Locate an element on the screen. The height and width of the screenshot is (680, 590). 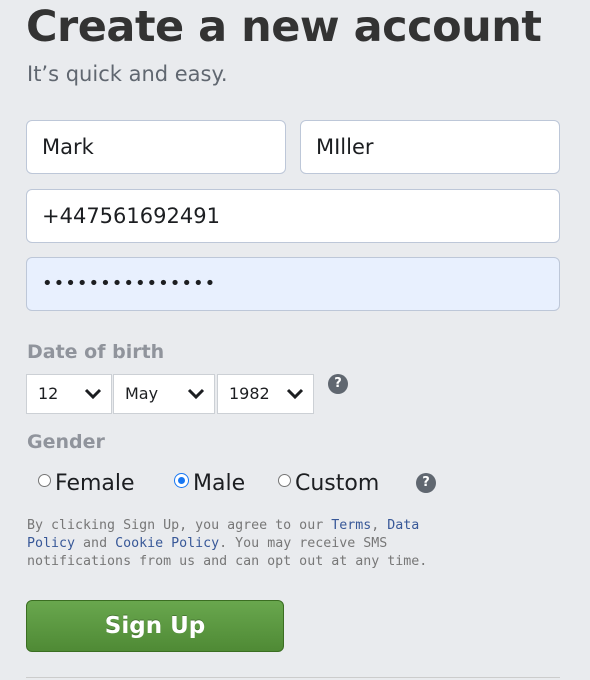
gender-custom-label: Custom is located at coordinates (337, 483).